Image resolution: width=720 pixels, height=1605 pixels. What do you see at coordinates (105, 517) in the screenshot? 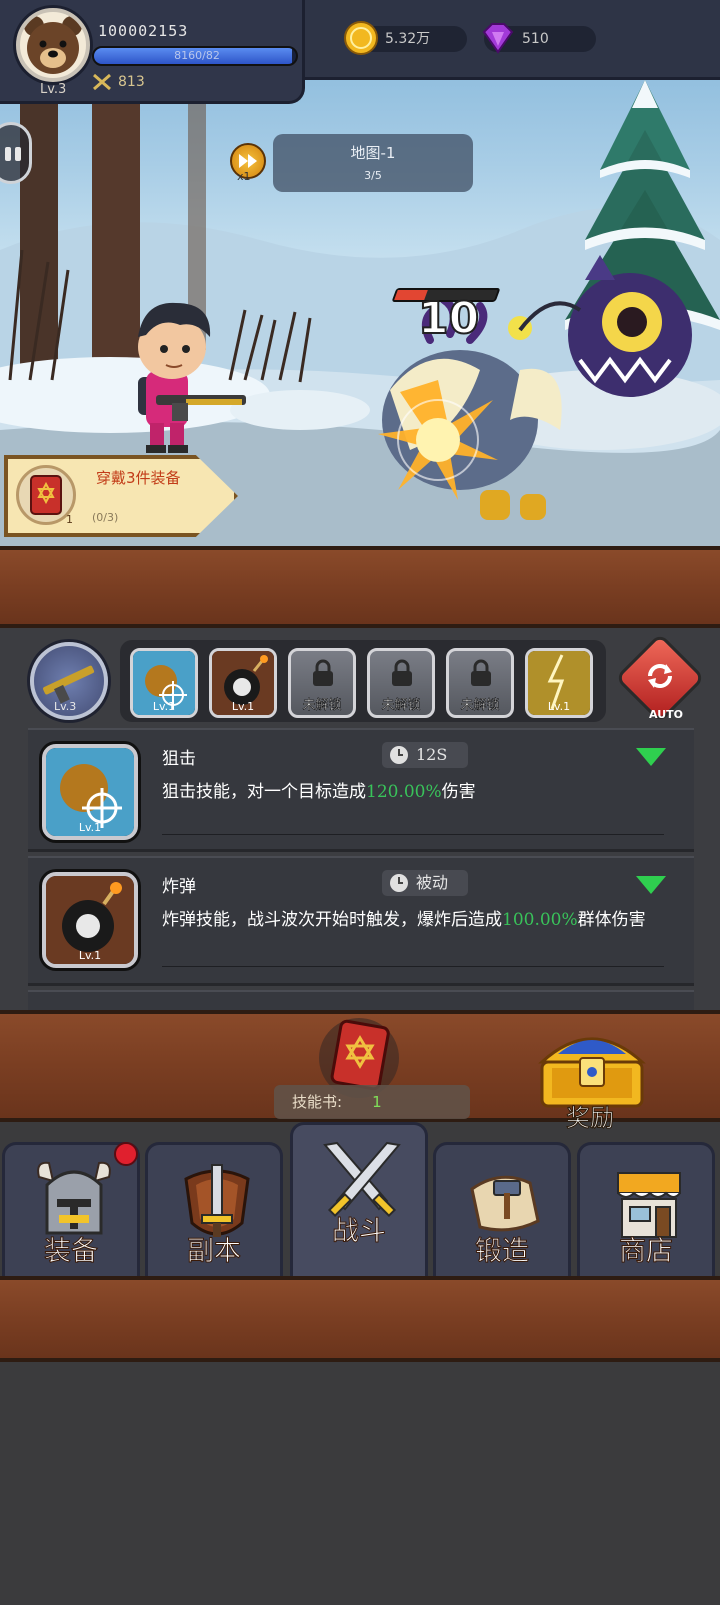
I see `quest-progress: (0/3)` at bounding box center [105, 517].